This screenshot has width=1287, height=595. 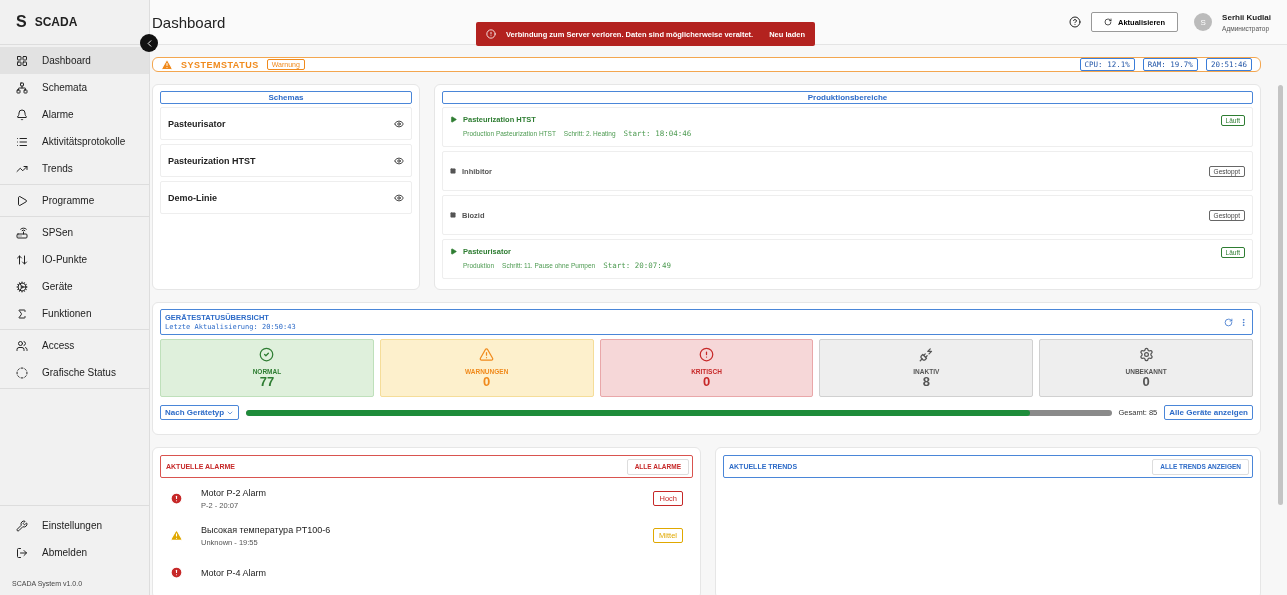 I want to click on nav-item: Aktivitätsprotokolle, so click(x=74, y=141).